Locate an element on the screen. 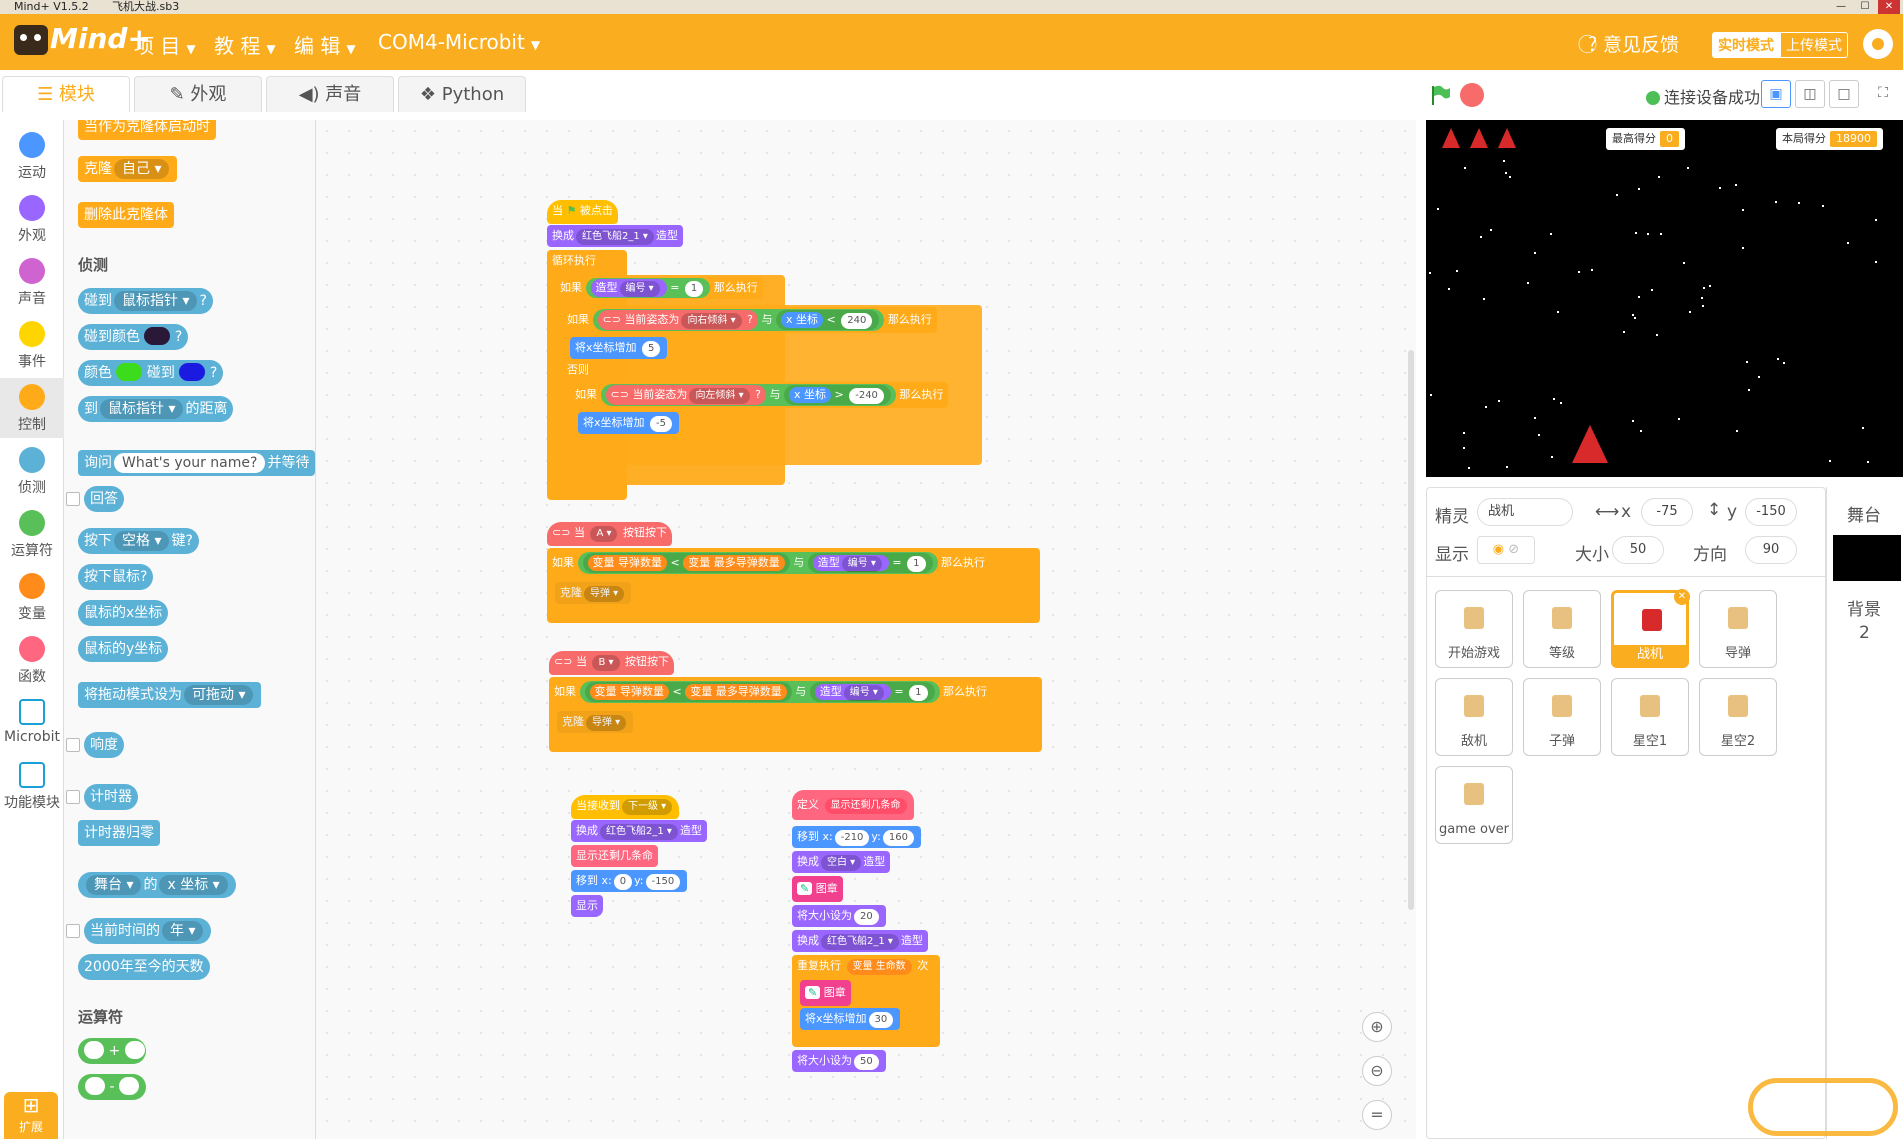 Image resolution: width=1903 pixels, height=1139 pixels. block-add: + is located at coordinates (112, 1051).